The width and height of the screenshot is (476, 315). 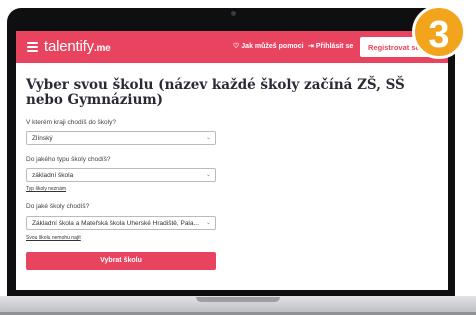 I want to click on school-type-question: Do jakého typu školy chodíš?, so click(x=68, y=159).